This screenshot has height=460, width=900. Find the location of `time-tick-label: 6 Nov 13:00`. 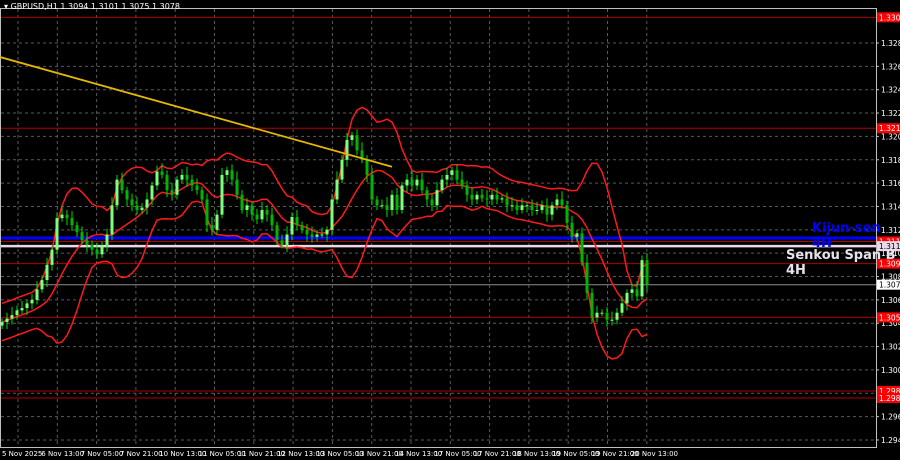

time-tick-label: 6 Nov 13:00 is located at coordinates (62, 454).